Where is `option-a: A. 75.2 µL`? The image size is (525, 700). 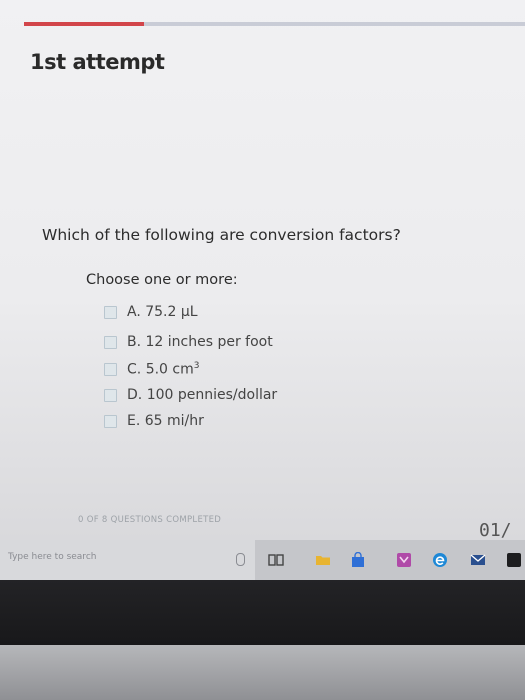 option-a: A. 75.2 µL is located at coordinates (151, 312).